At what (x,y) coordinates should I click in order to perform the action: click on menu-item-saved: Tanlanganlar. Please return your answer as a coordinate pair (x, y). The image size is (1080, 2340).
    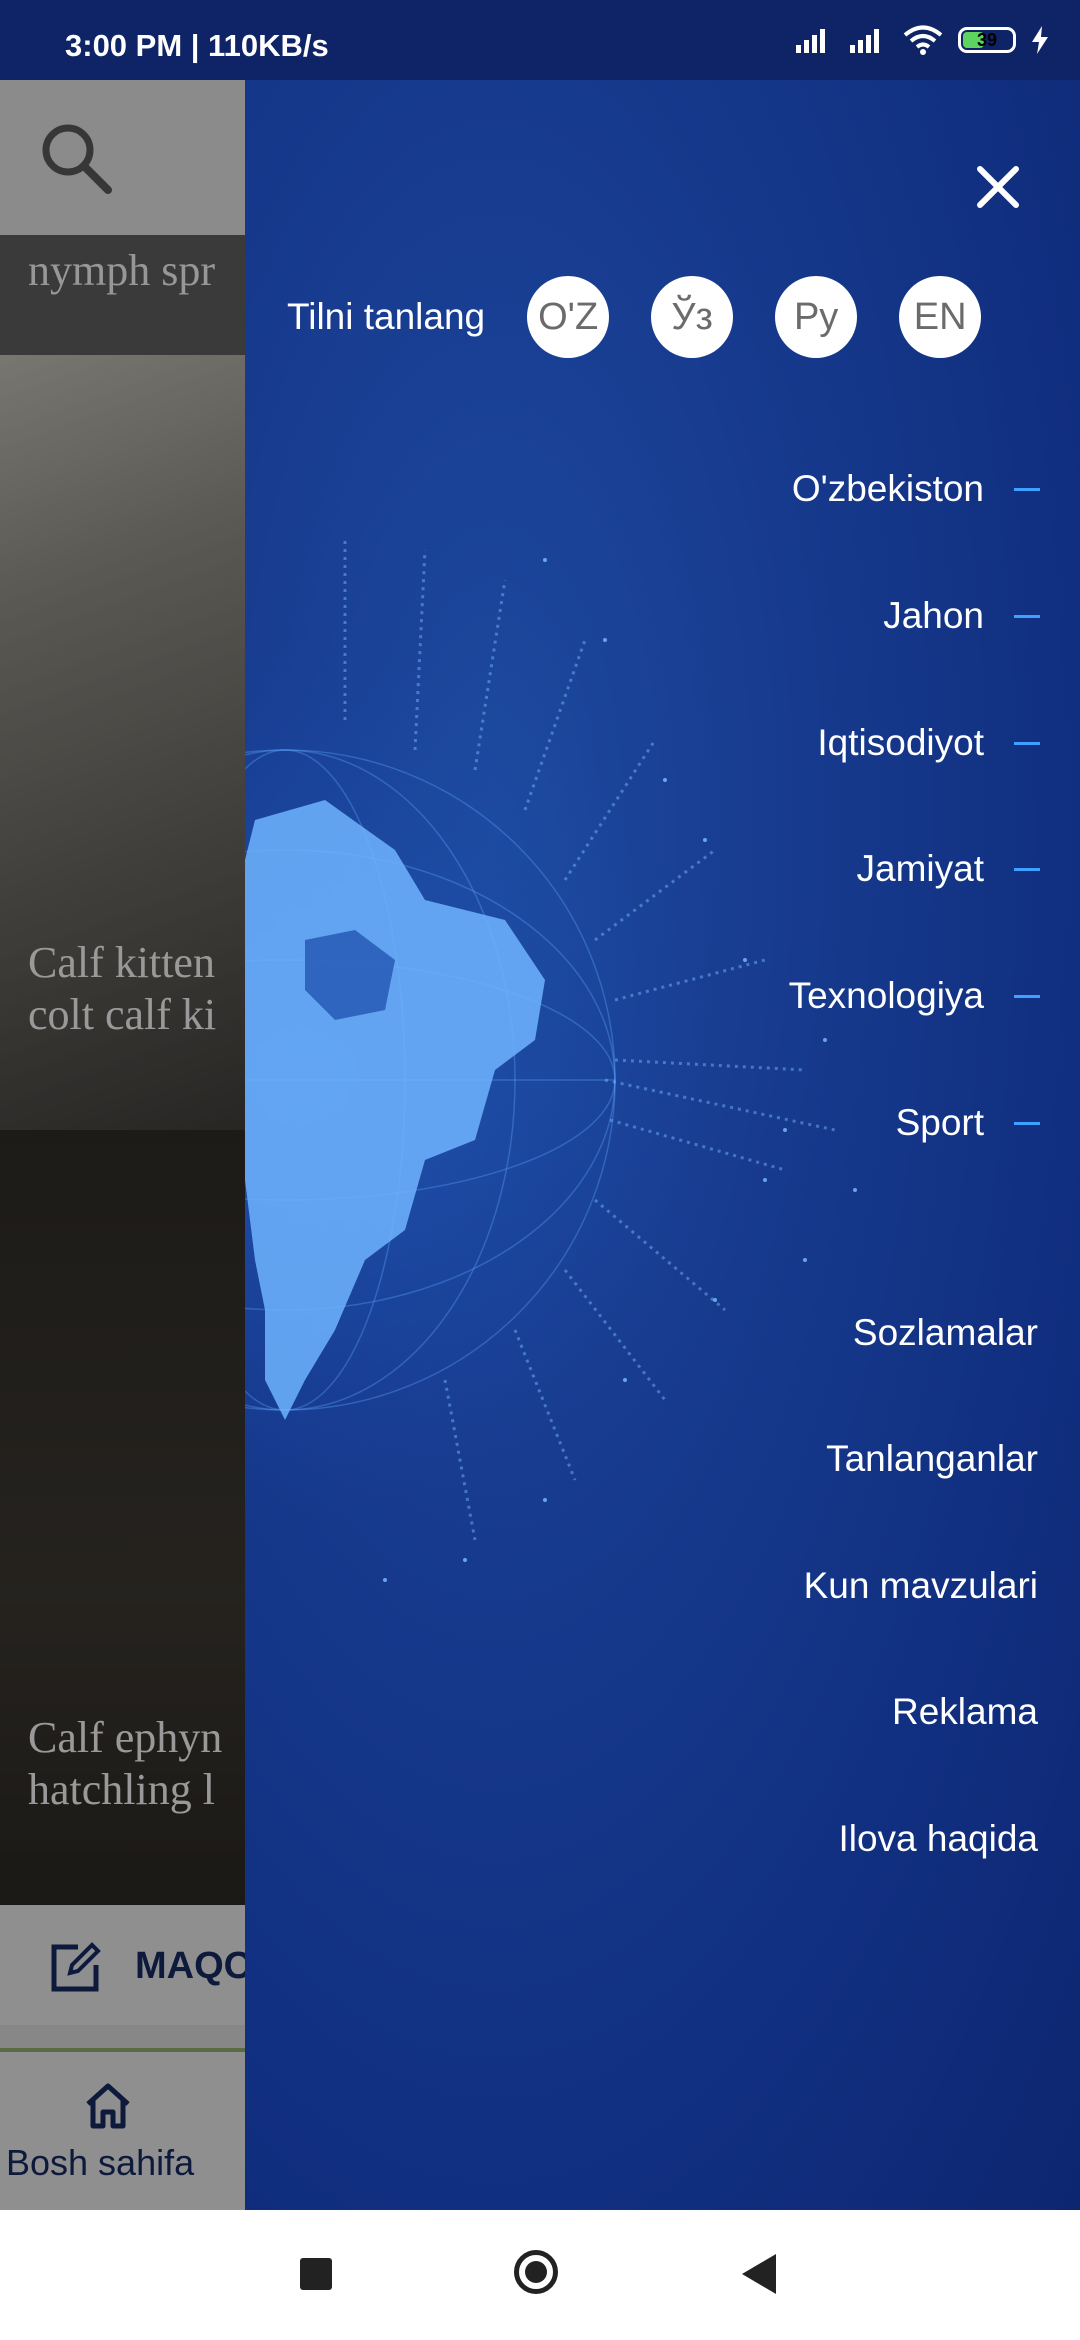
    Looking at the image, I should click on (932, 1459).